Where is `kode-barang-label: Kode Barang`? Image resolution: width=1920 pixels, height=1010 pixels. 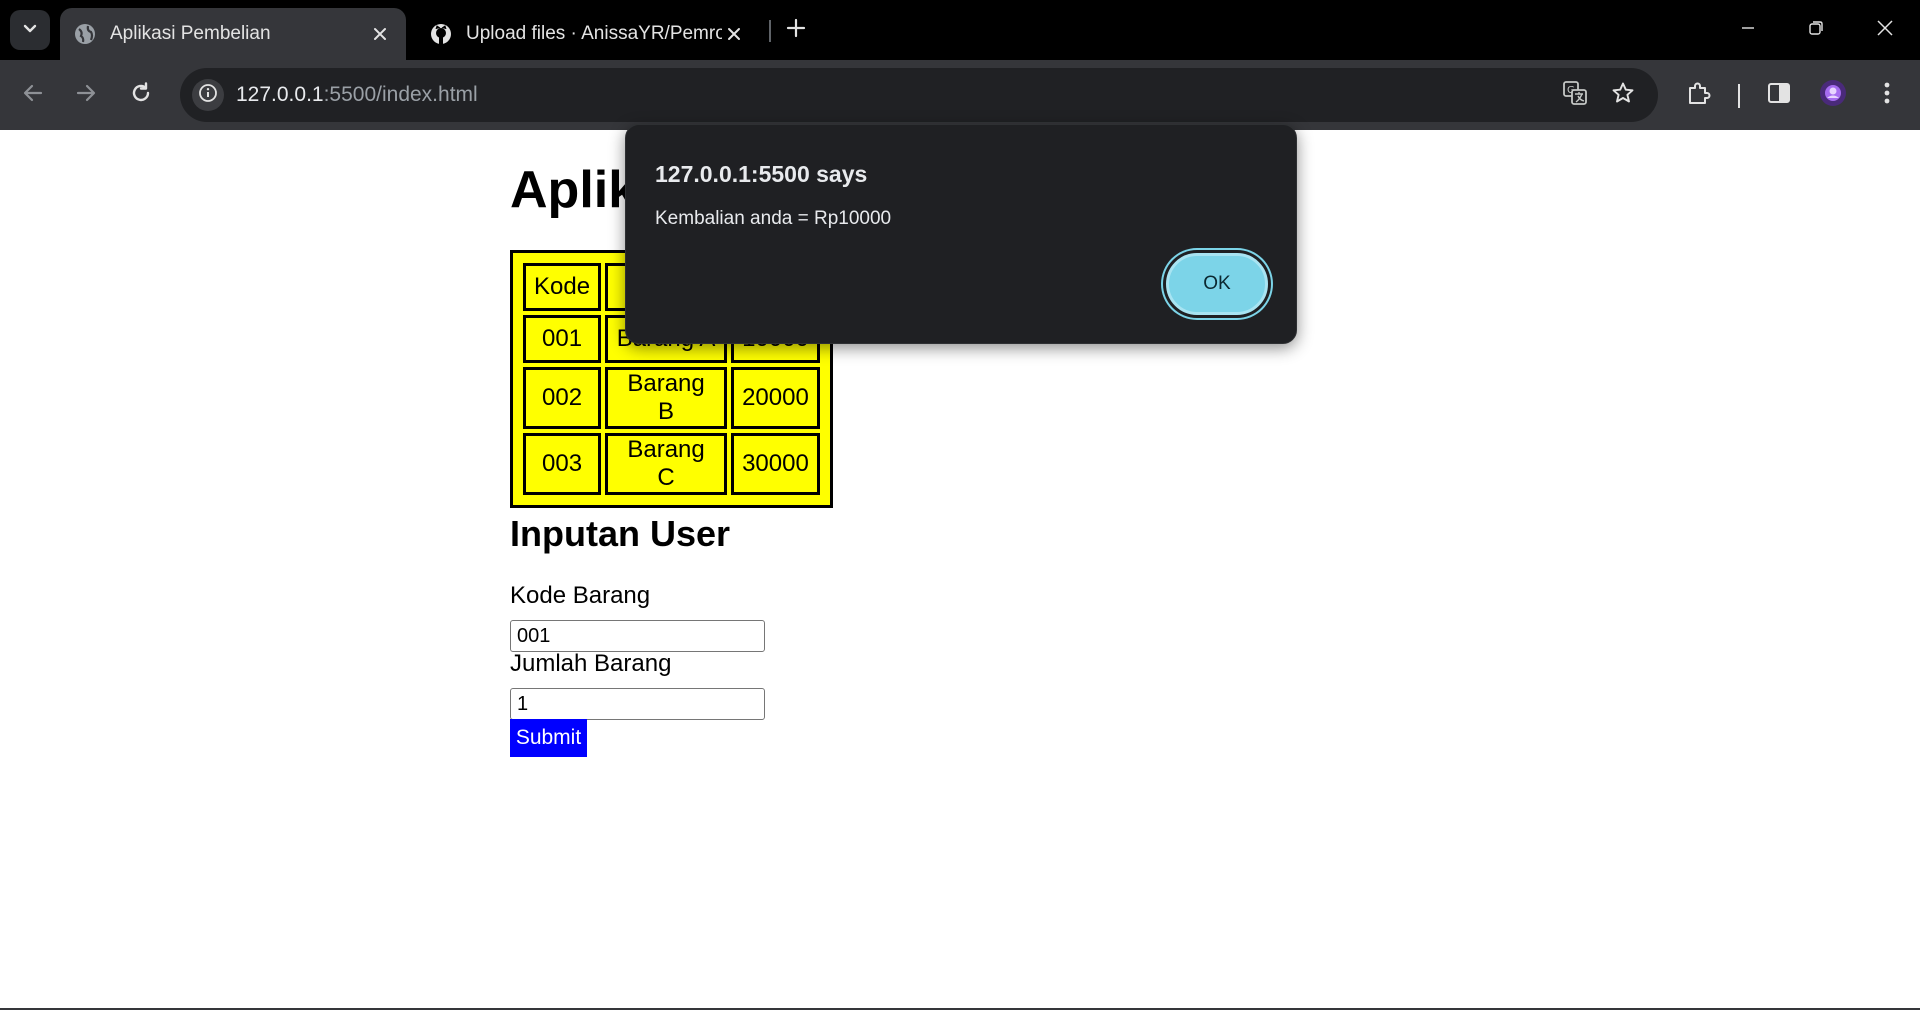 kode-barang-label: Kode Barang is located at coordinates (580, 595).